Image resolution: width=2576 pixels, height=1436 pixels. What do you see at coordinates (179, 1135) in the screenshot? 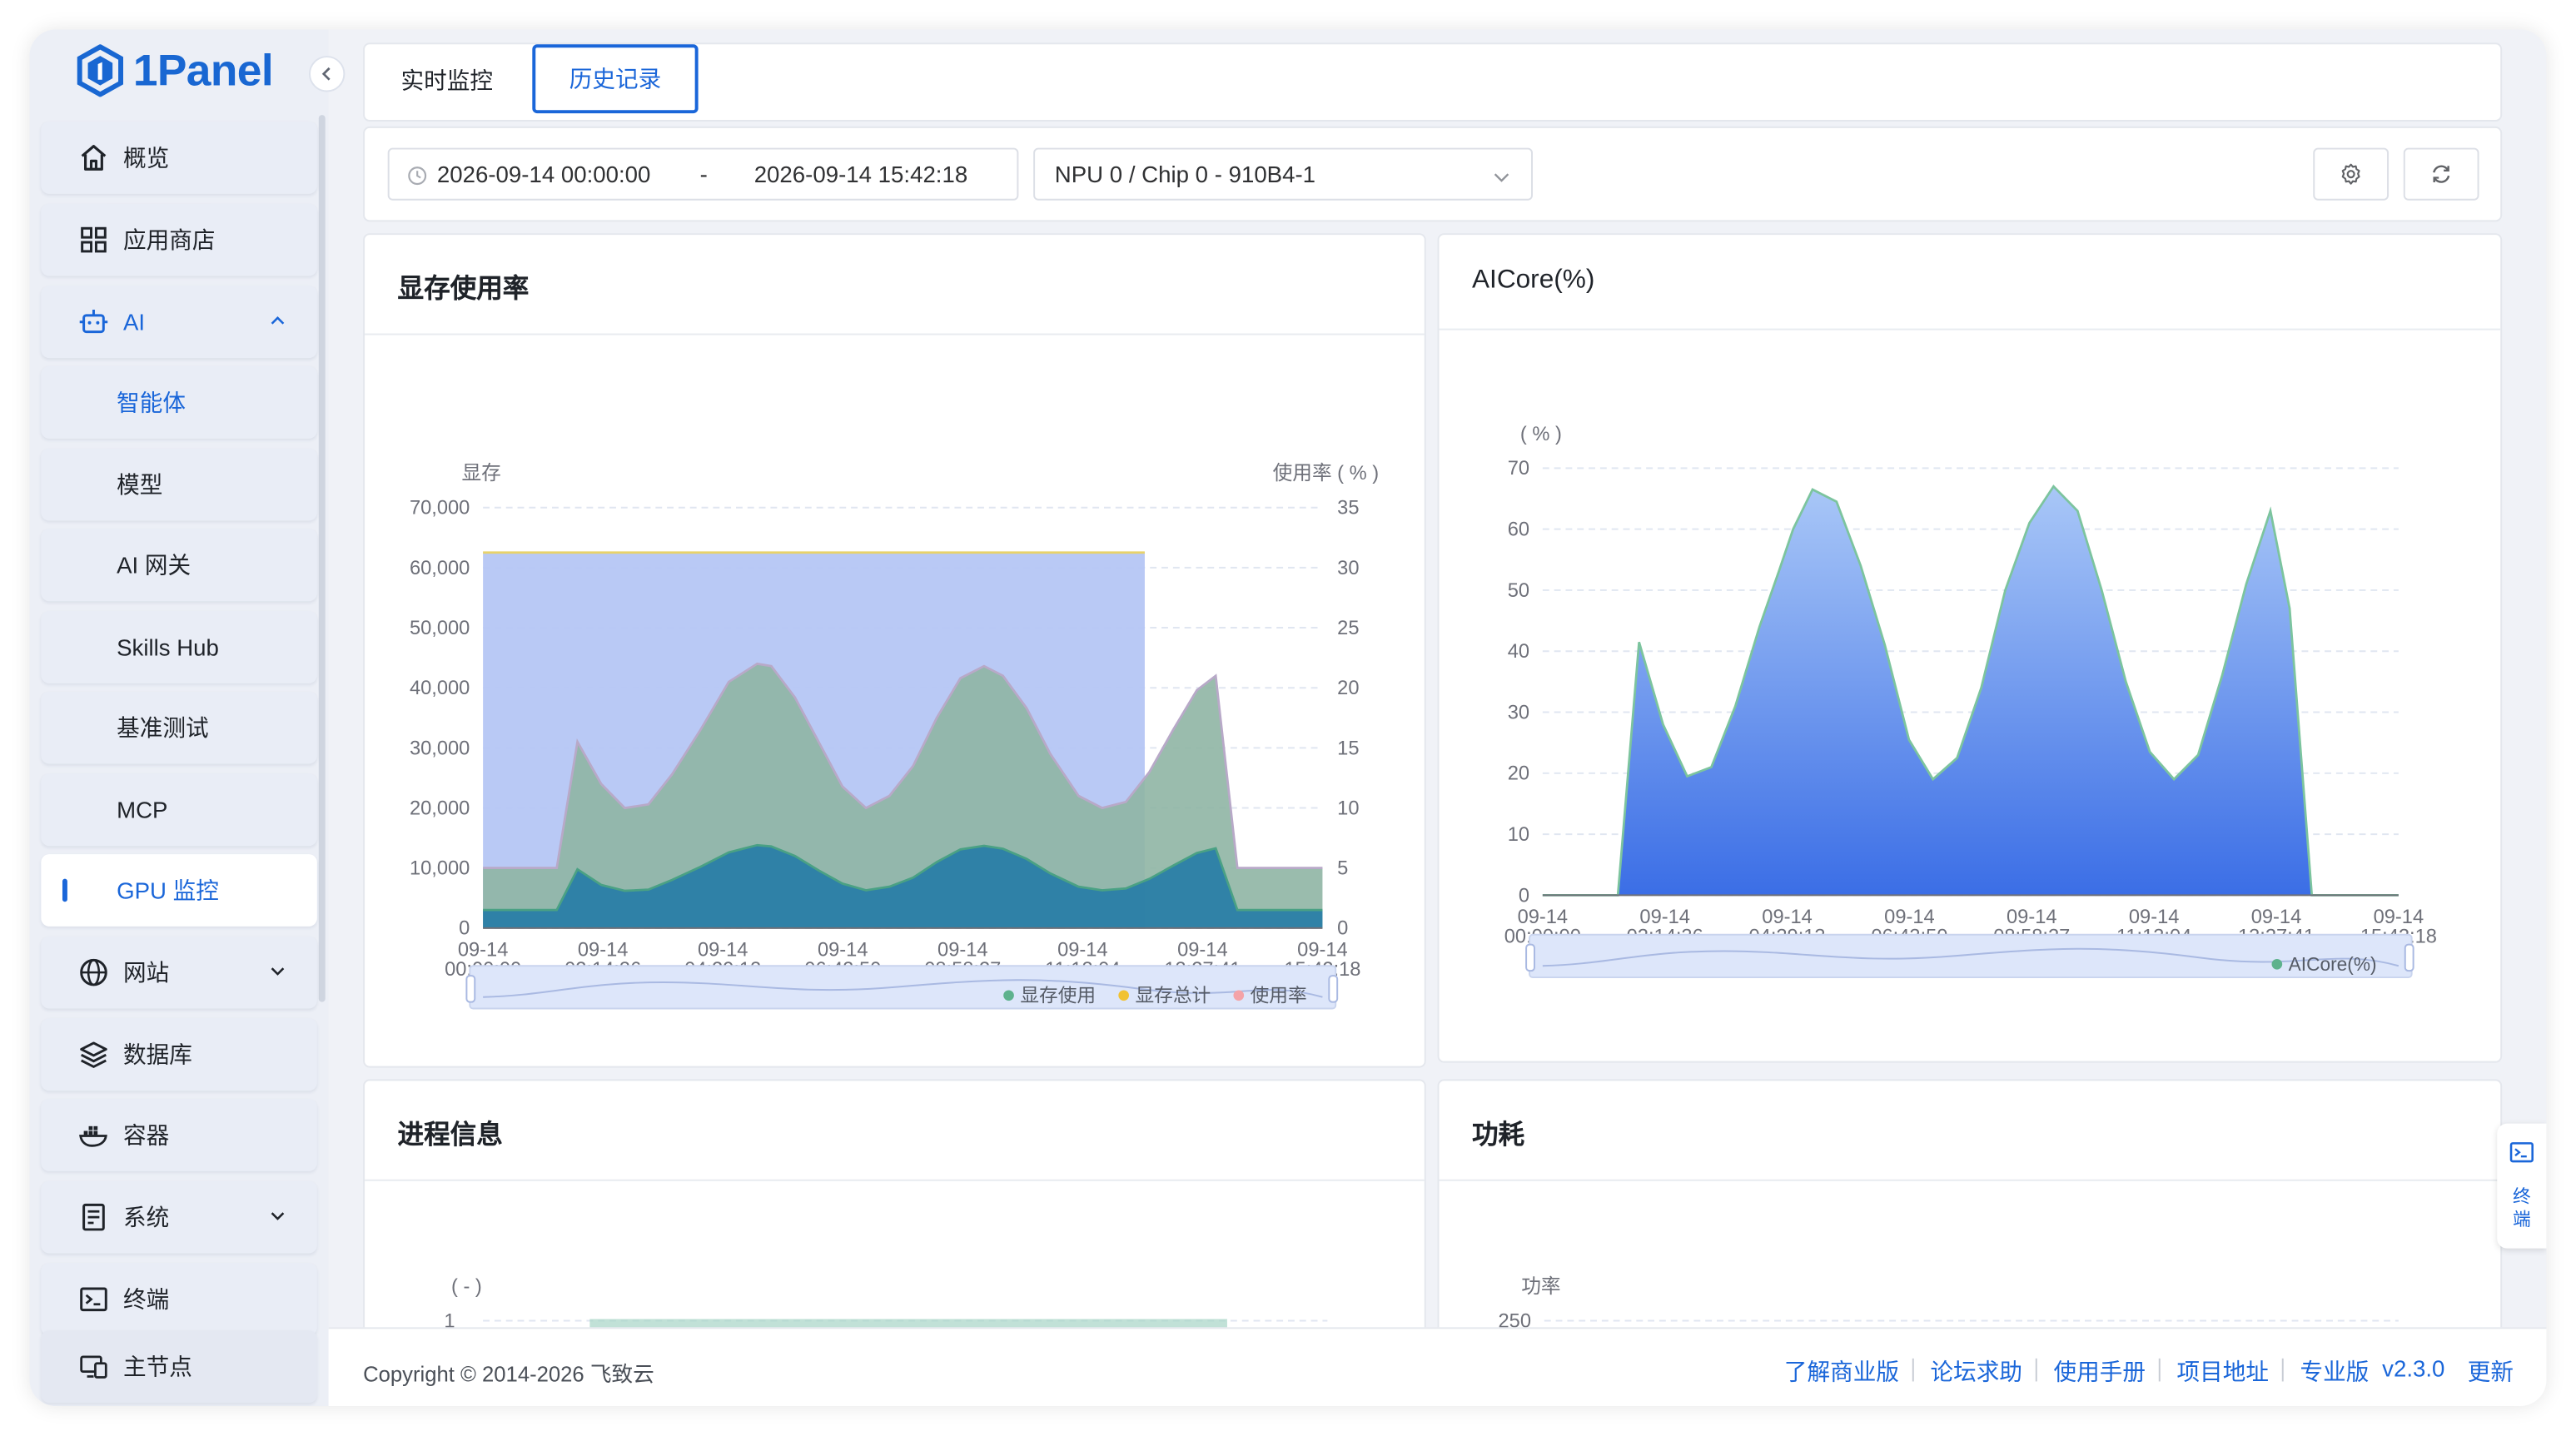
I see `sidebar-item-container: 容器` at bounding box center [179, 1135].